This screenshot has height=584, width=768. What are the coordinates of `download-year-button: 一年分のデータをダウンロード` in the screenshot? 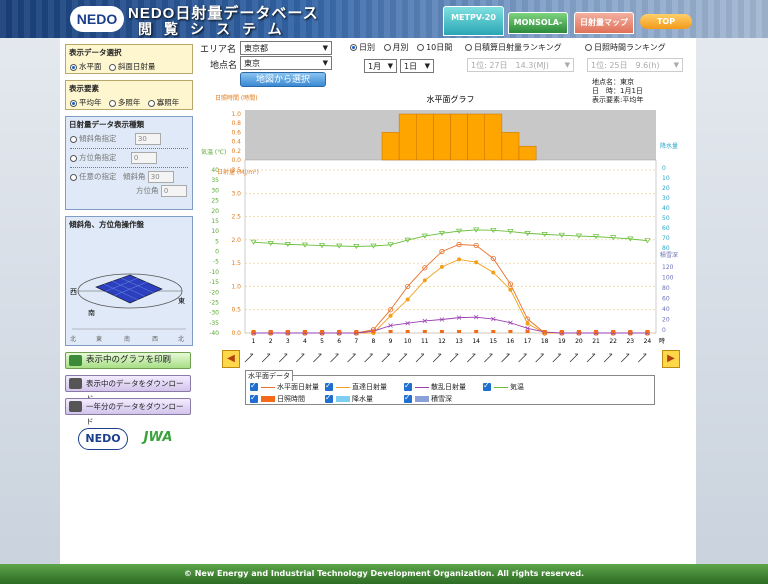 It's located at (128, 412).